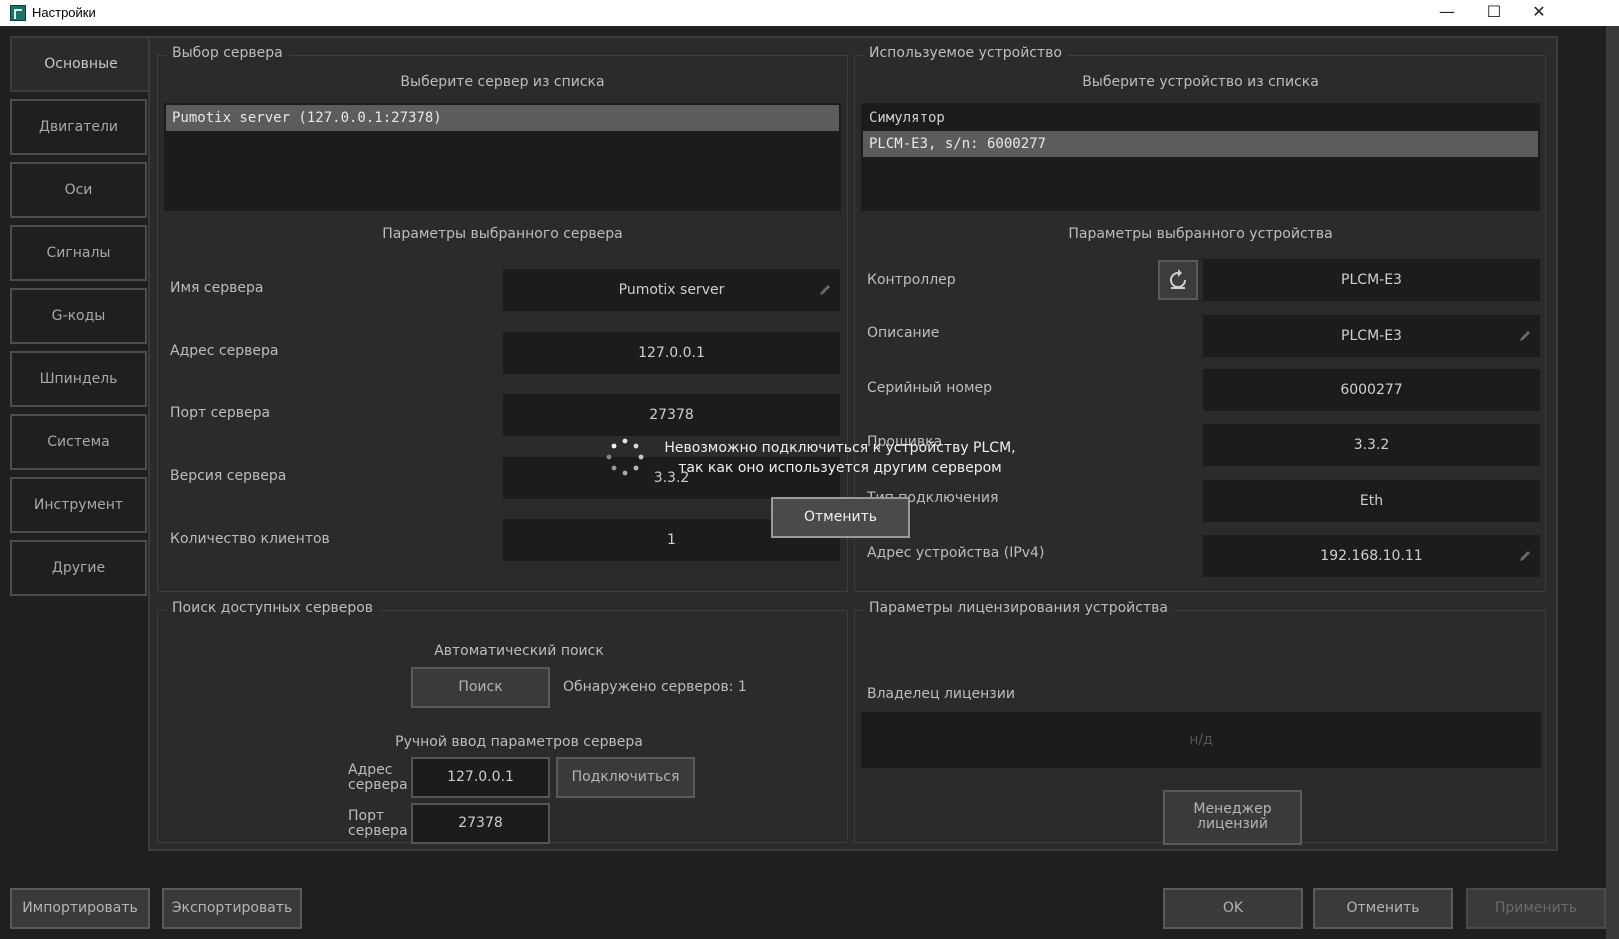 Image resolution: width=1619 pixels, height=939 pixels. What do you see at coordinates (1201, 740) in the screenshot?
I see `license-owner-field: н/д` at bounding box center [1201, 740].